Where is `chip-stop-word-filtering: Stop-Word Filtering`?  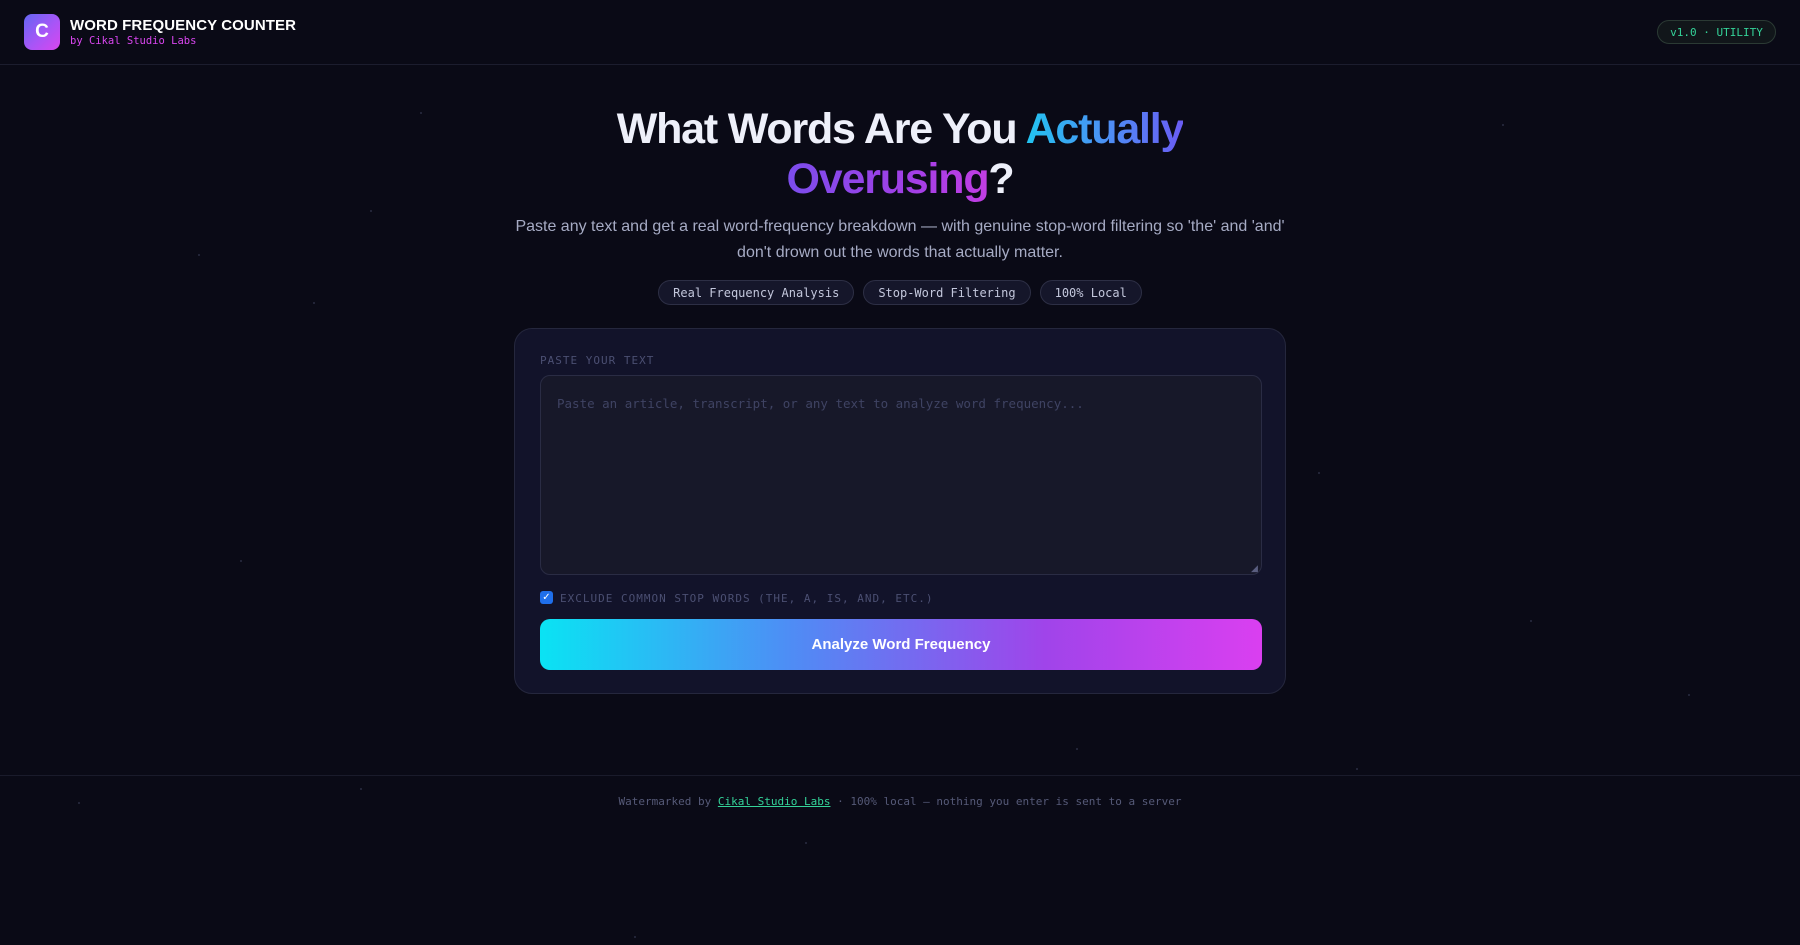
chip-stop-word-filtering: Stop-Word Filtering is located at coordinates (947, 292).